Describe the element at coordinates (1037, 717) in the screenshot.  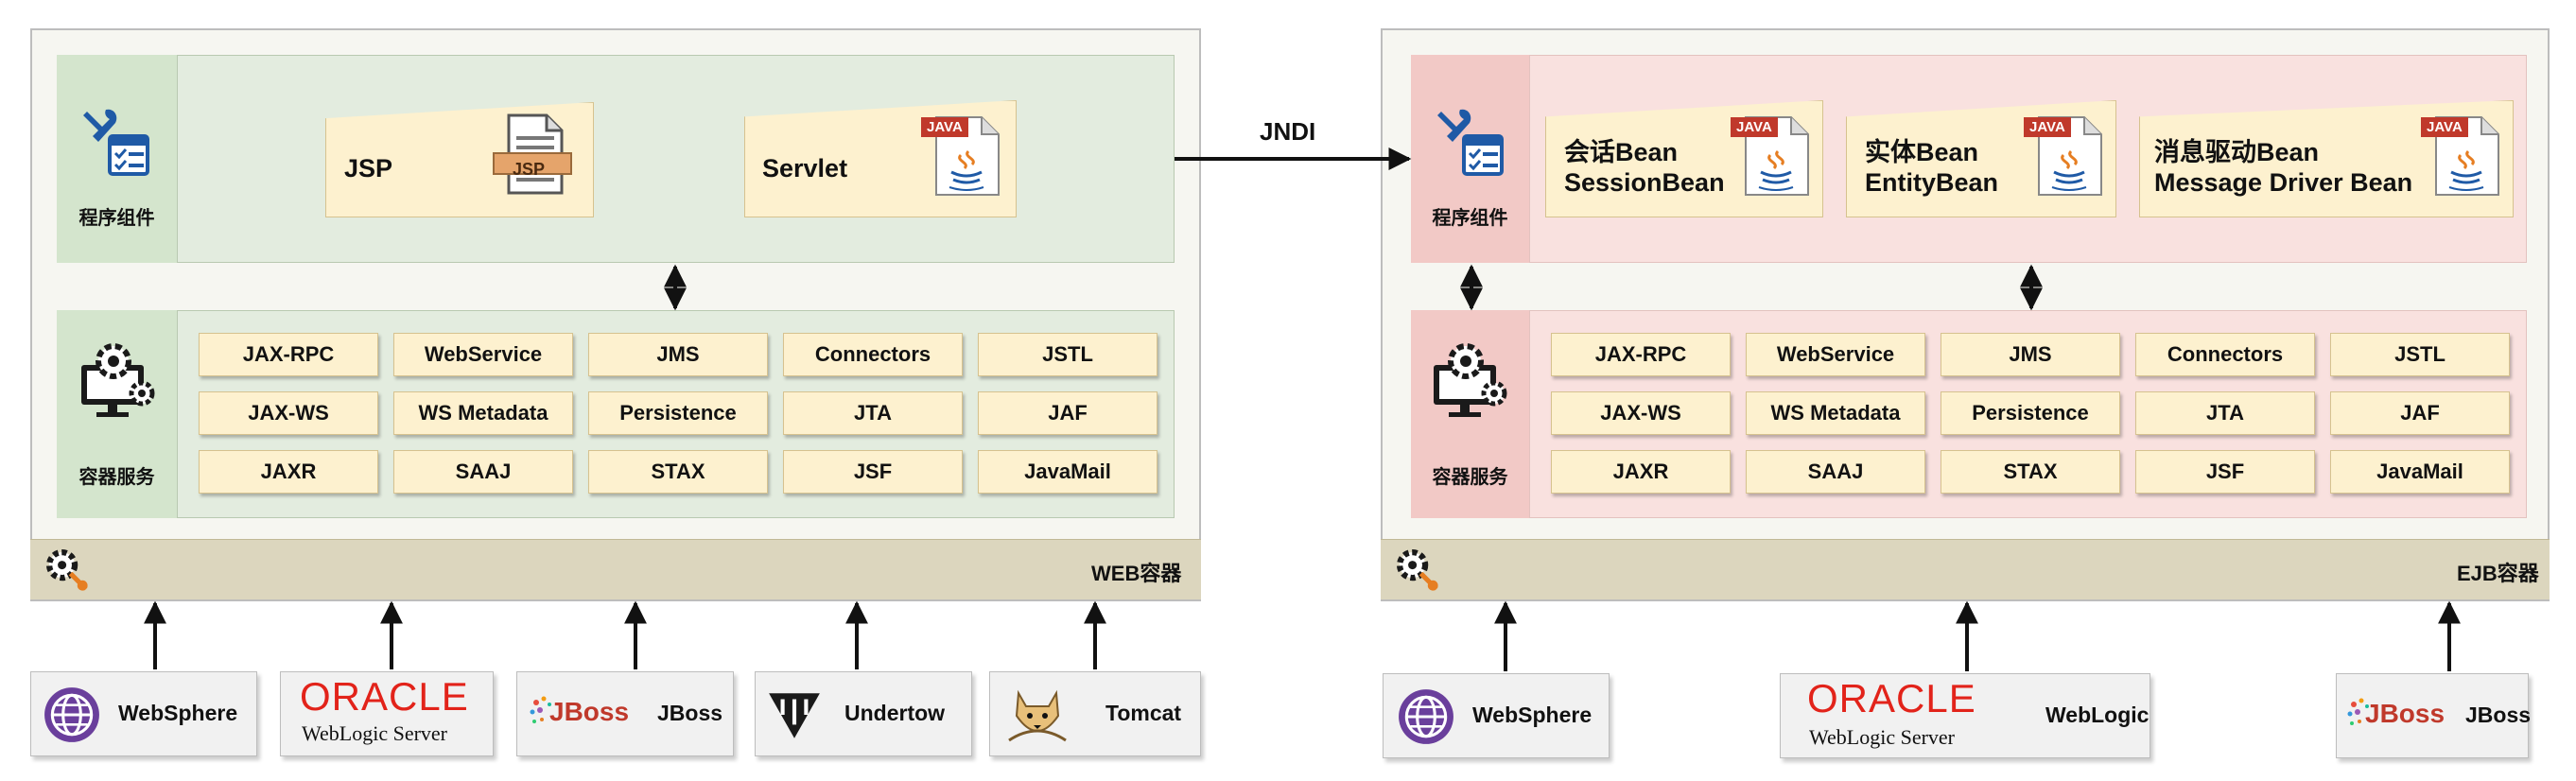
I see `tomcat-cat-icon` at that location.